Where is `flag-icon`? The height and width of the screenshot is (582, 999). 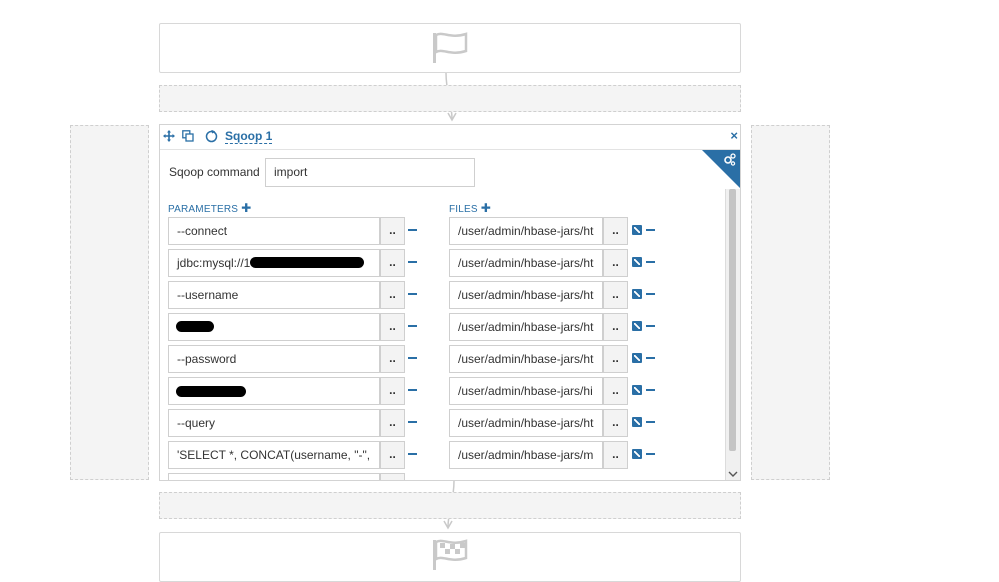 flag-icon is located at coordinates (450, 47).